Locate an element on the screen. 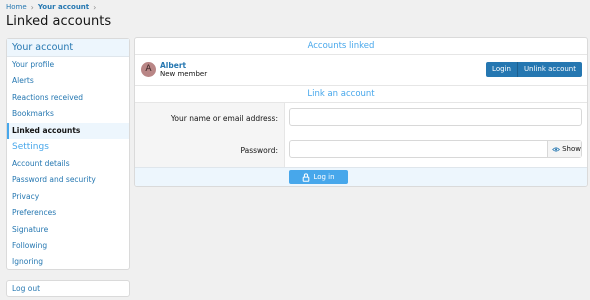 This screenshot has width=590, height=300. name-email-input is located at coordinates (435, 117).